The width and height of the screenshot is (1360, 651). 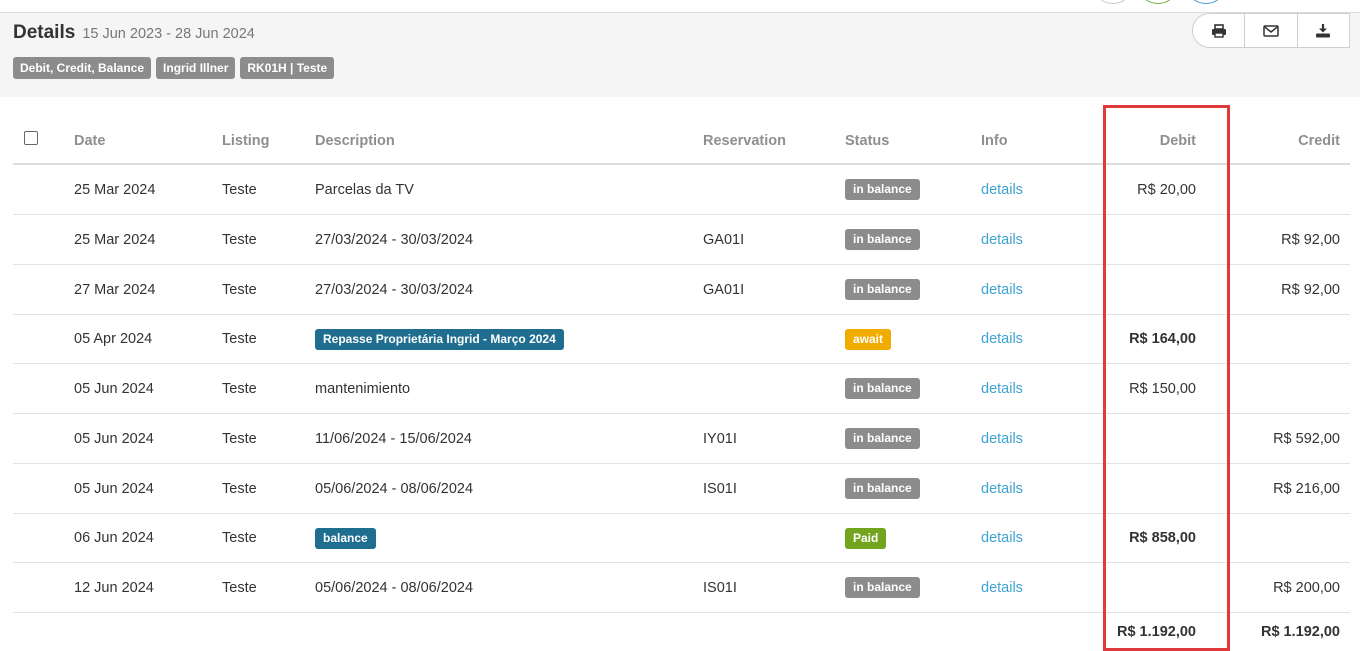 I want to click on status-badge: await, so click(x=868, y=339).